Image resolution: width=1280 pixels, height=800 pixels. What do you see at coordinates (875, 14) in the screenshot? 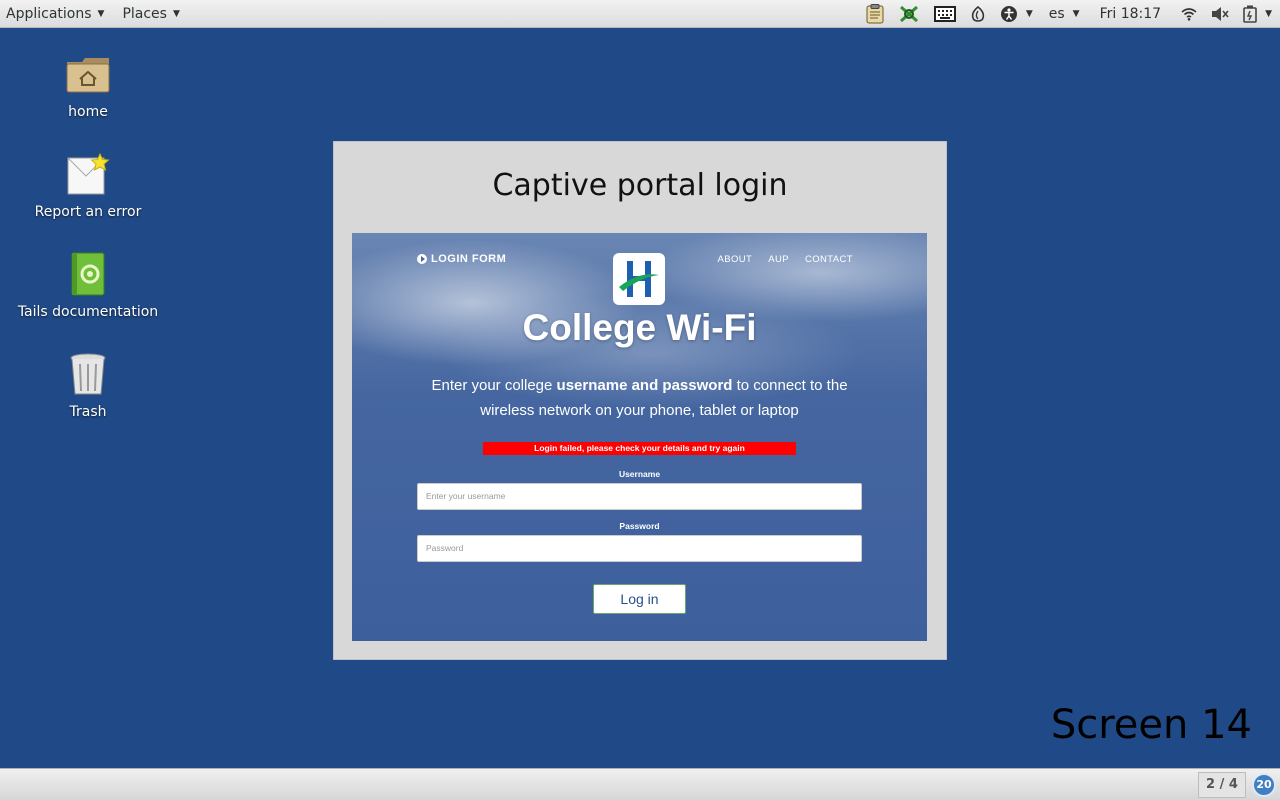
I see `clipboard-icon` at bounding box center [875, 14].